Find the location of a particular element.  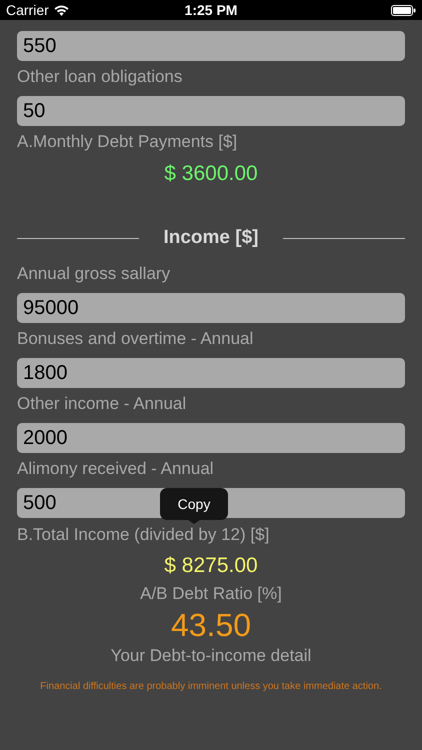

clock-label: 1:25 PM is located at coordinates (211, 10).